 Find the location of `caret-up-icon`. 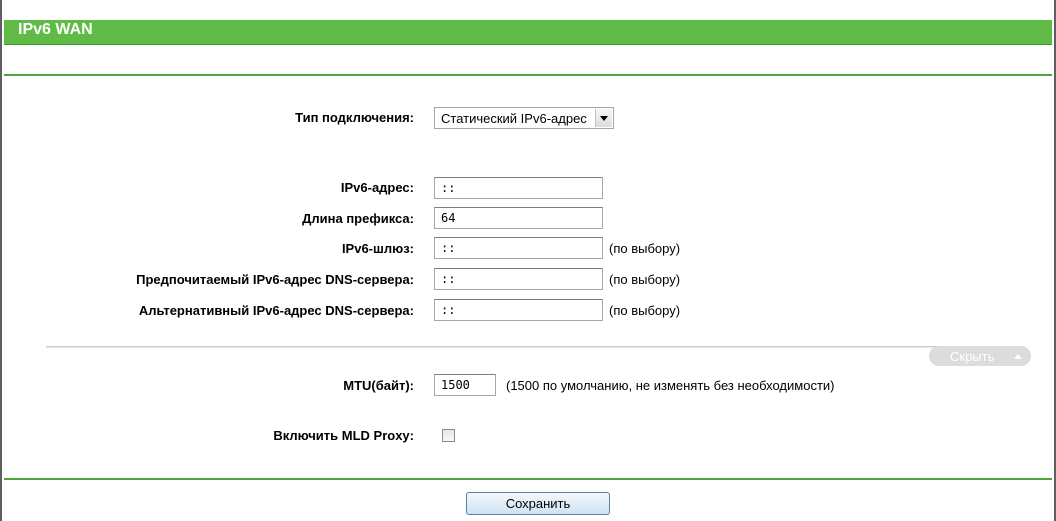

caret-up-icon is located at coordinates (1018, 356).